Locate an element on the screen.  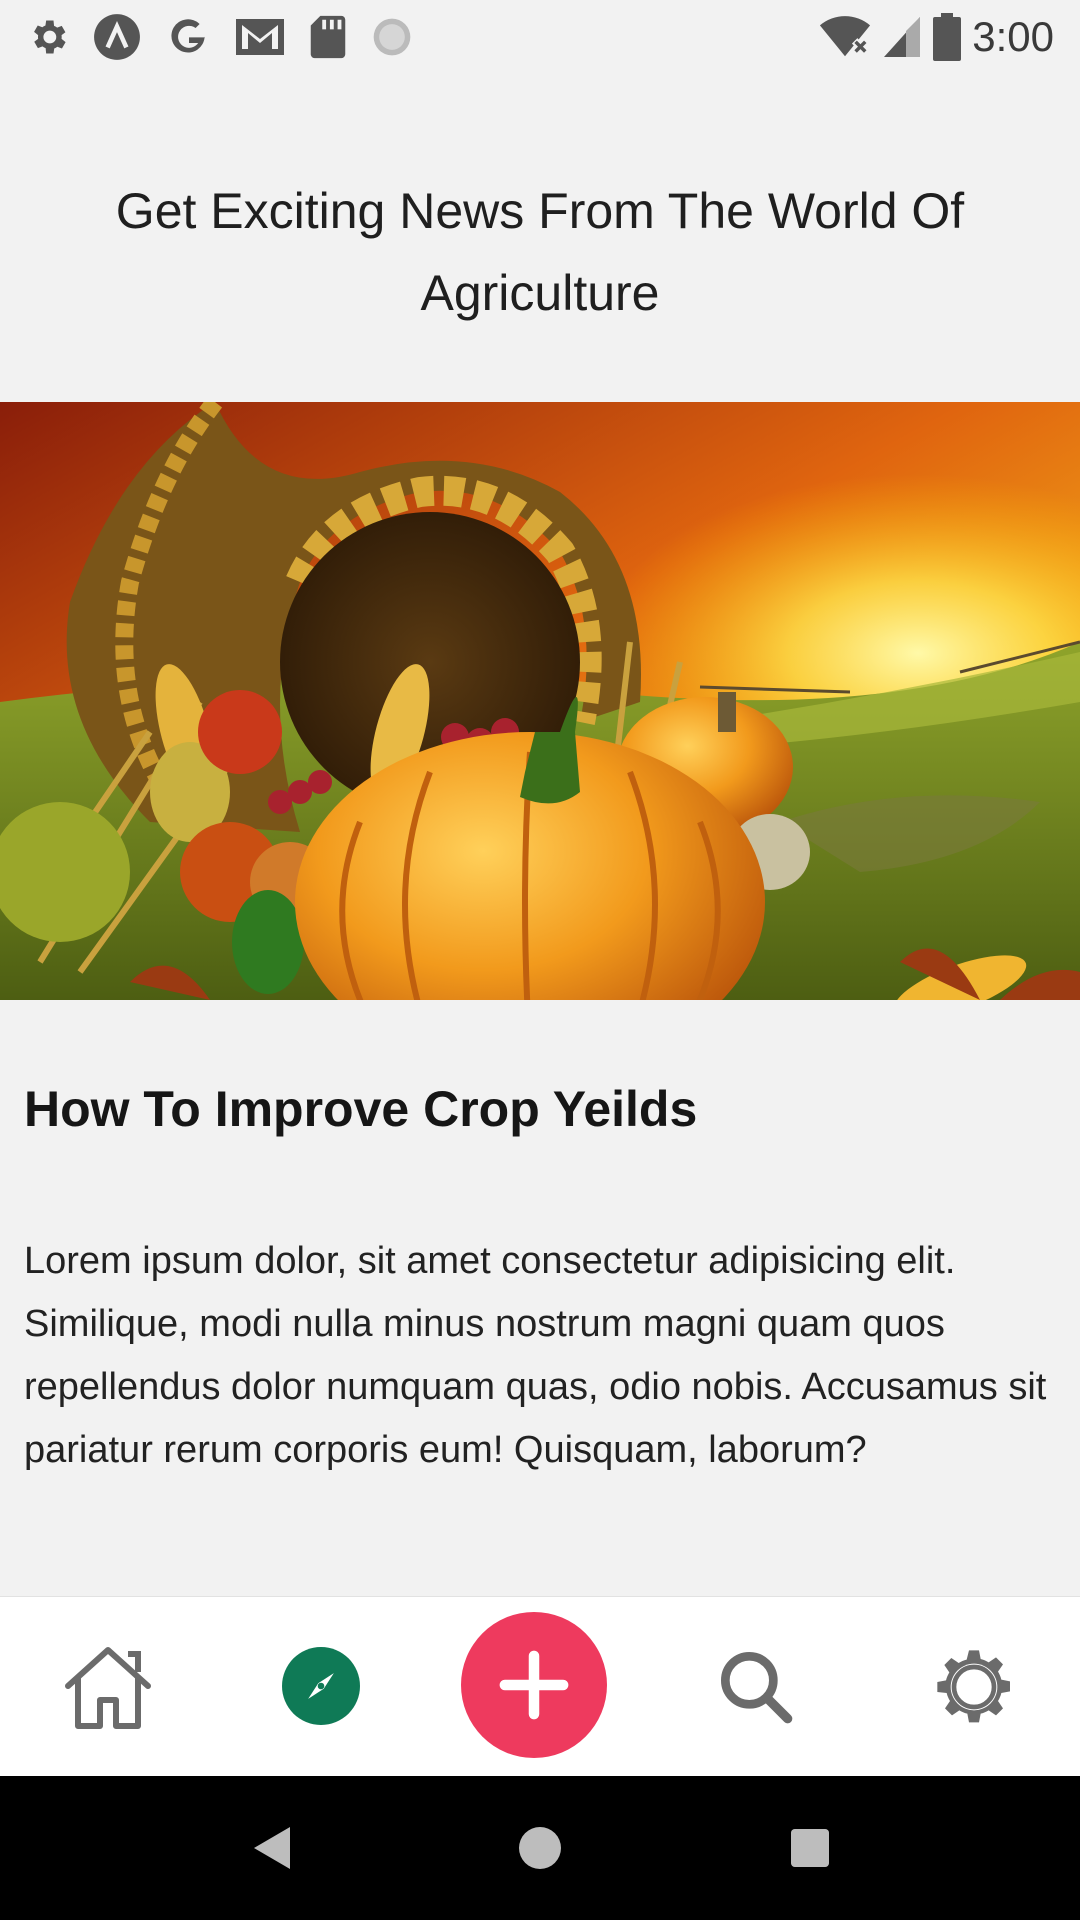
status-system-icons: 3:00 is located at coordinates (931, 37).